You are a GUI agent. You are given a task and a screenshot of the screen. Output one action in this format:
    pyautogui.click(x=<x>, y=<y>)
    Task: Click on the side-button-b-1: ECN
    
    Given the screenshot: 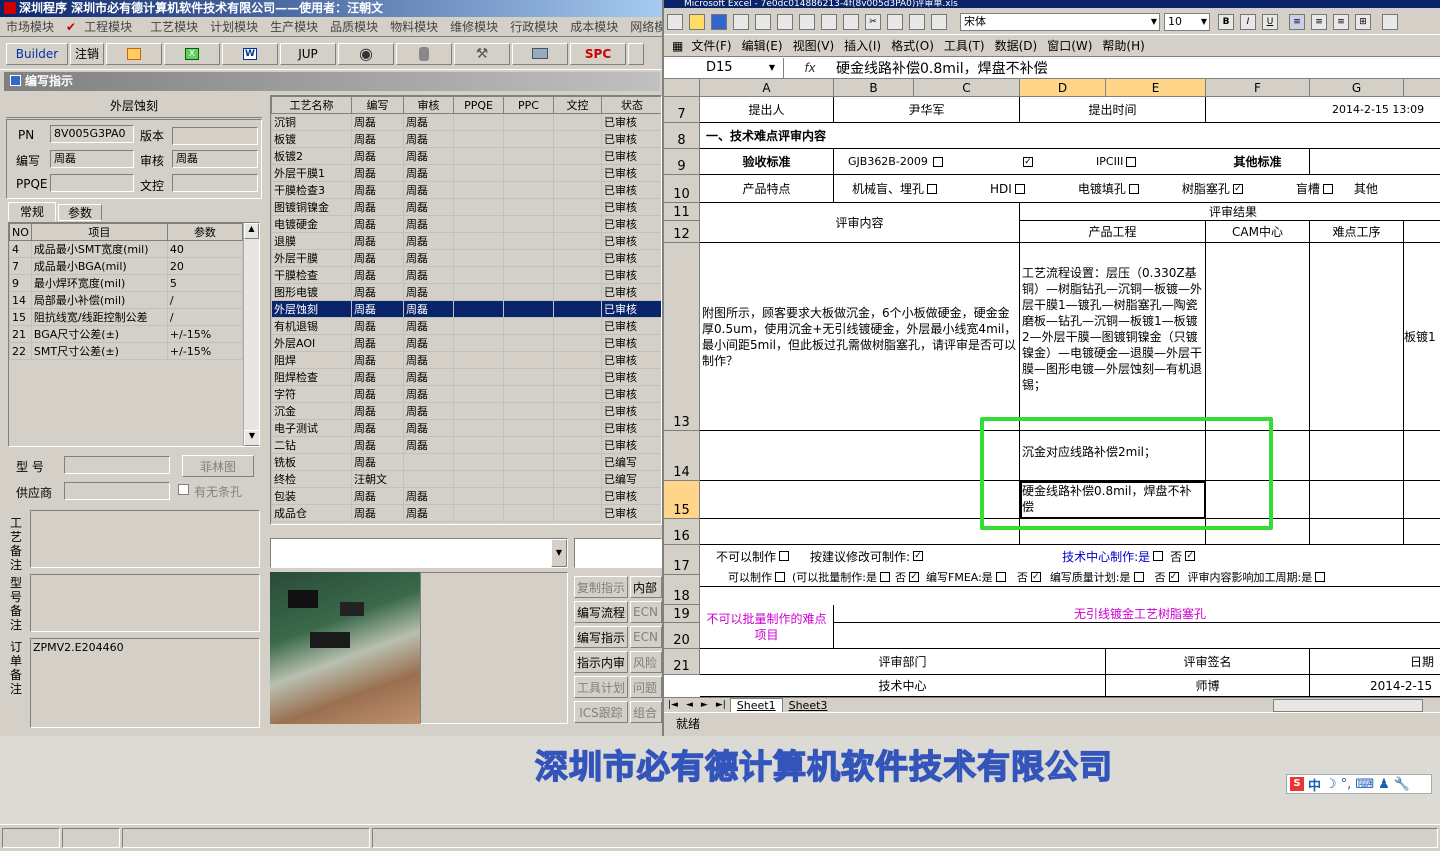 What is the action you would take?
    pyautogui.click(x=646, y=612)
    